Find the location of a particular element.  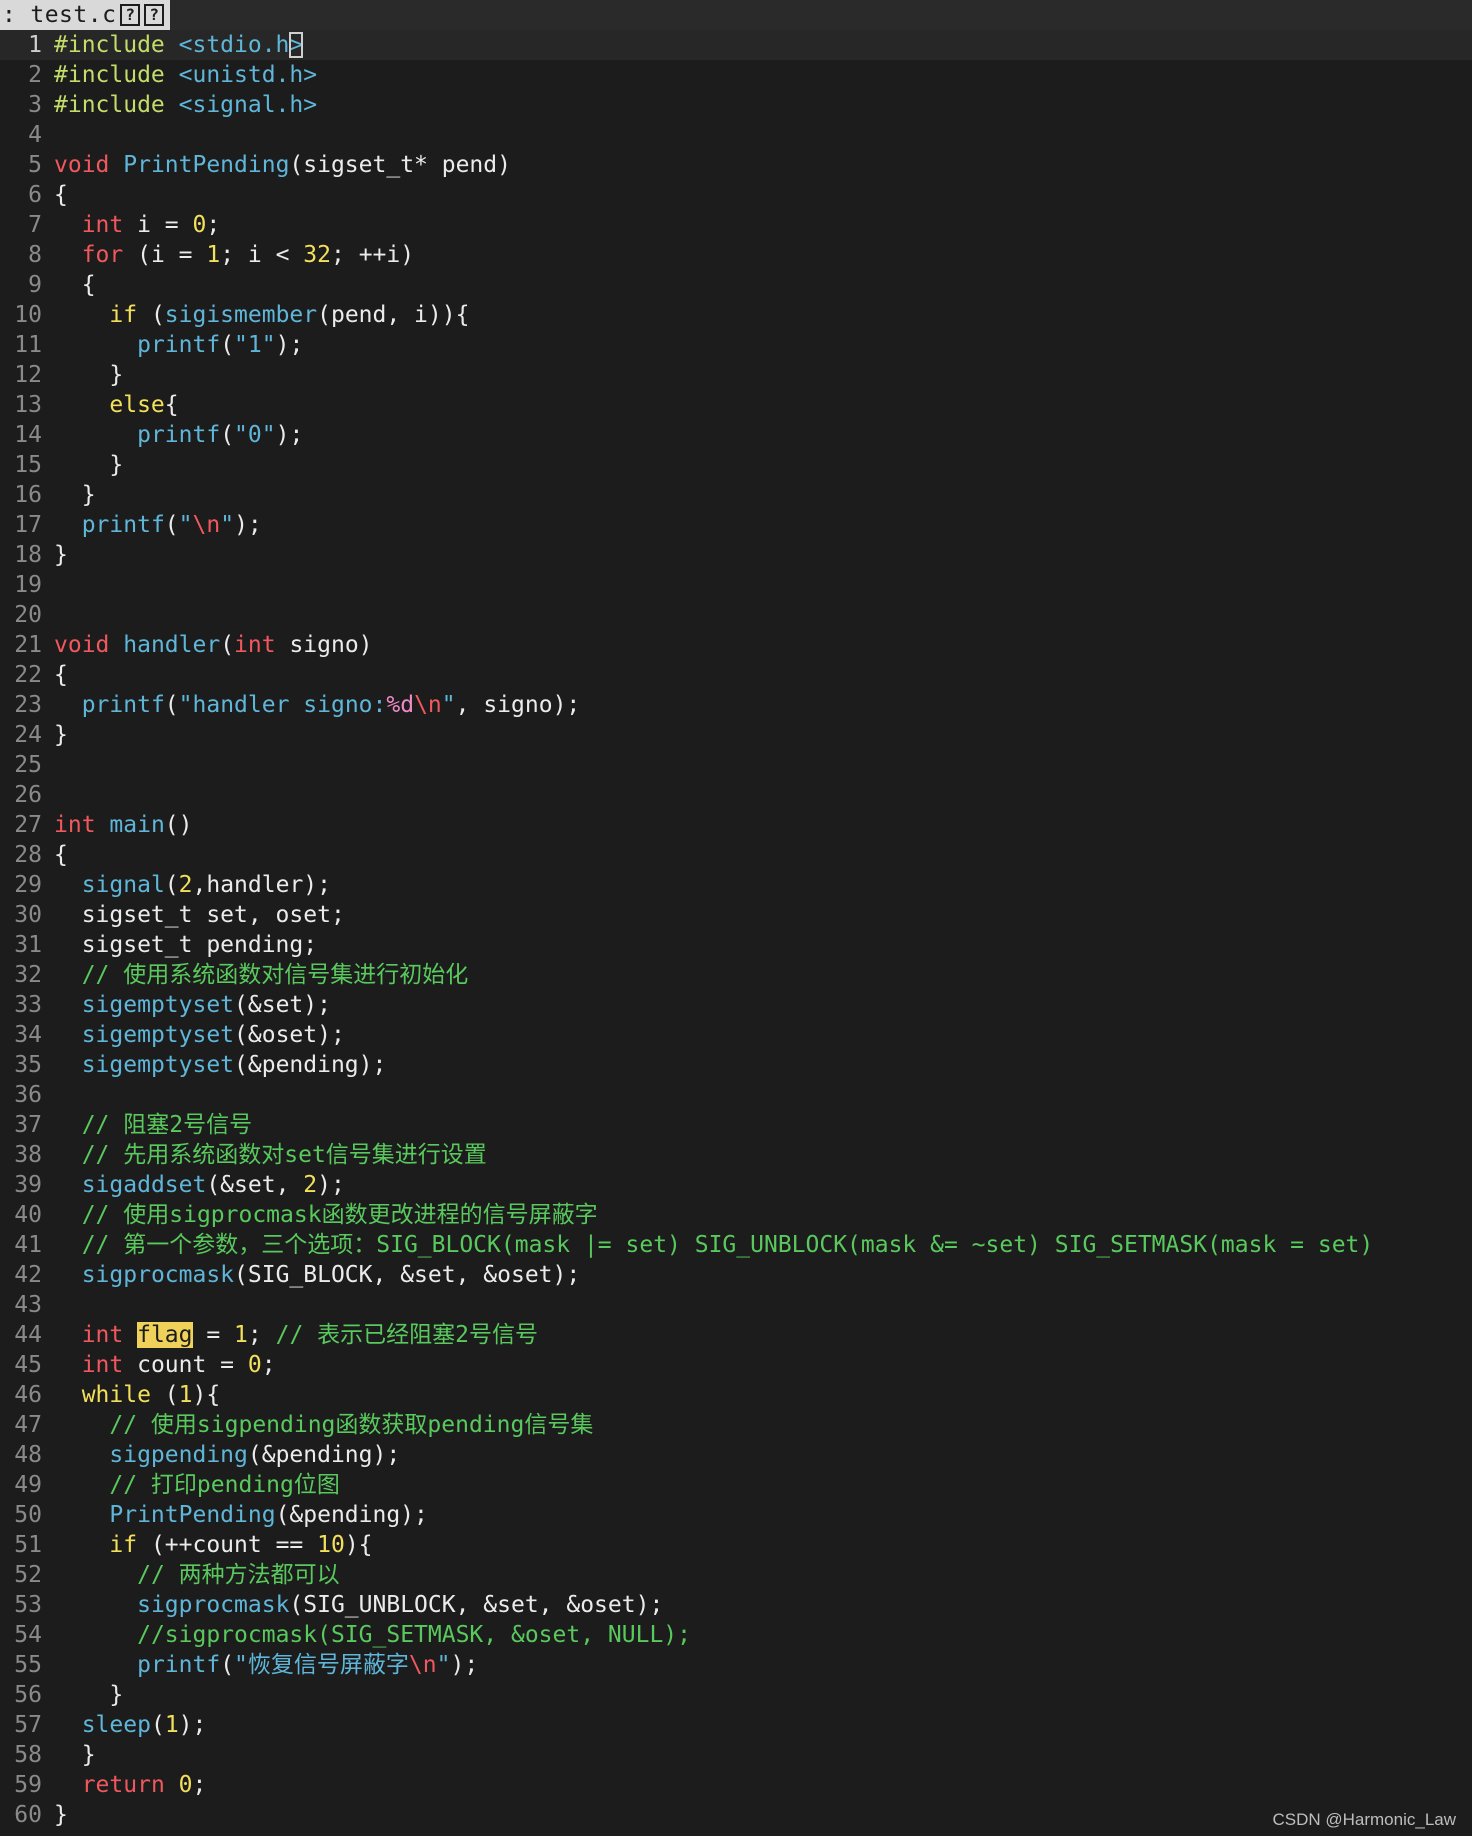

code-line: 42 sigprocmask(SIG_BLOCK, &set, &oset); is located at coordinates (736, 1275).